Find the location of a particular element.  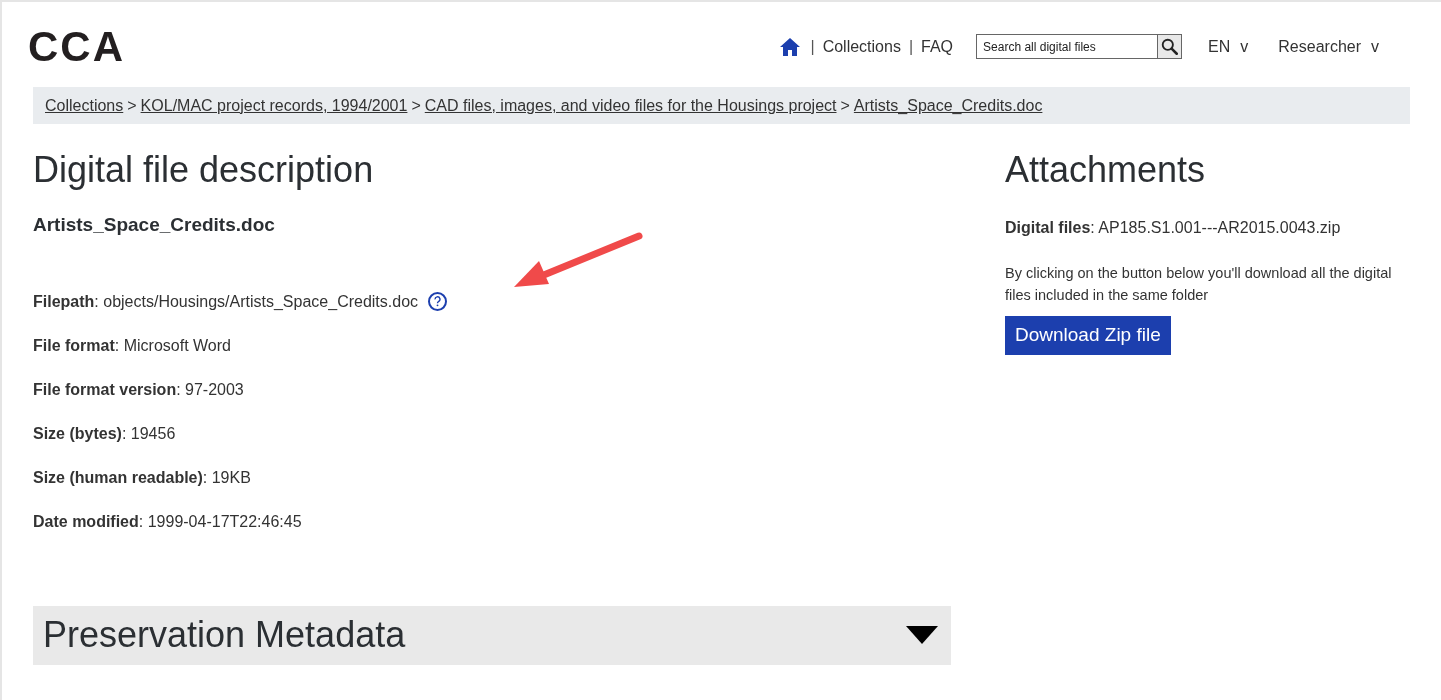

field-text: Date modified: 1999-04-17T22:46:45 is located at coordinates (167, 521).